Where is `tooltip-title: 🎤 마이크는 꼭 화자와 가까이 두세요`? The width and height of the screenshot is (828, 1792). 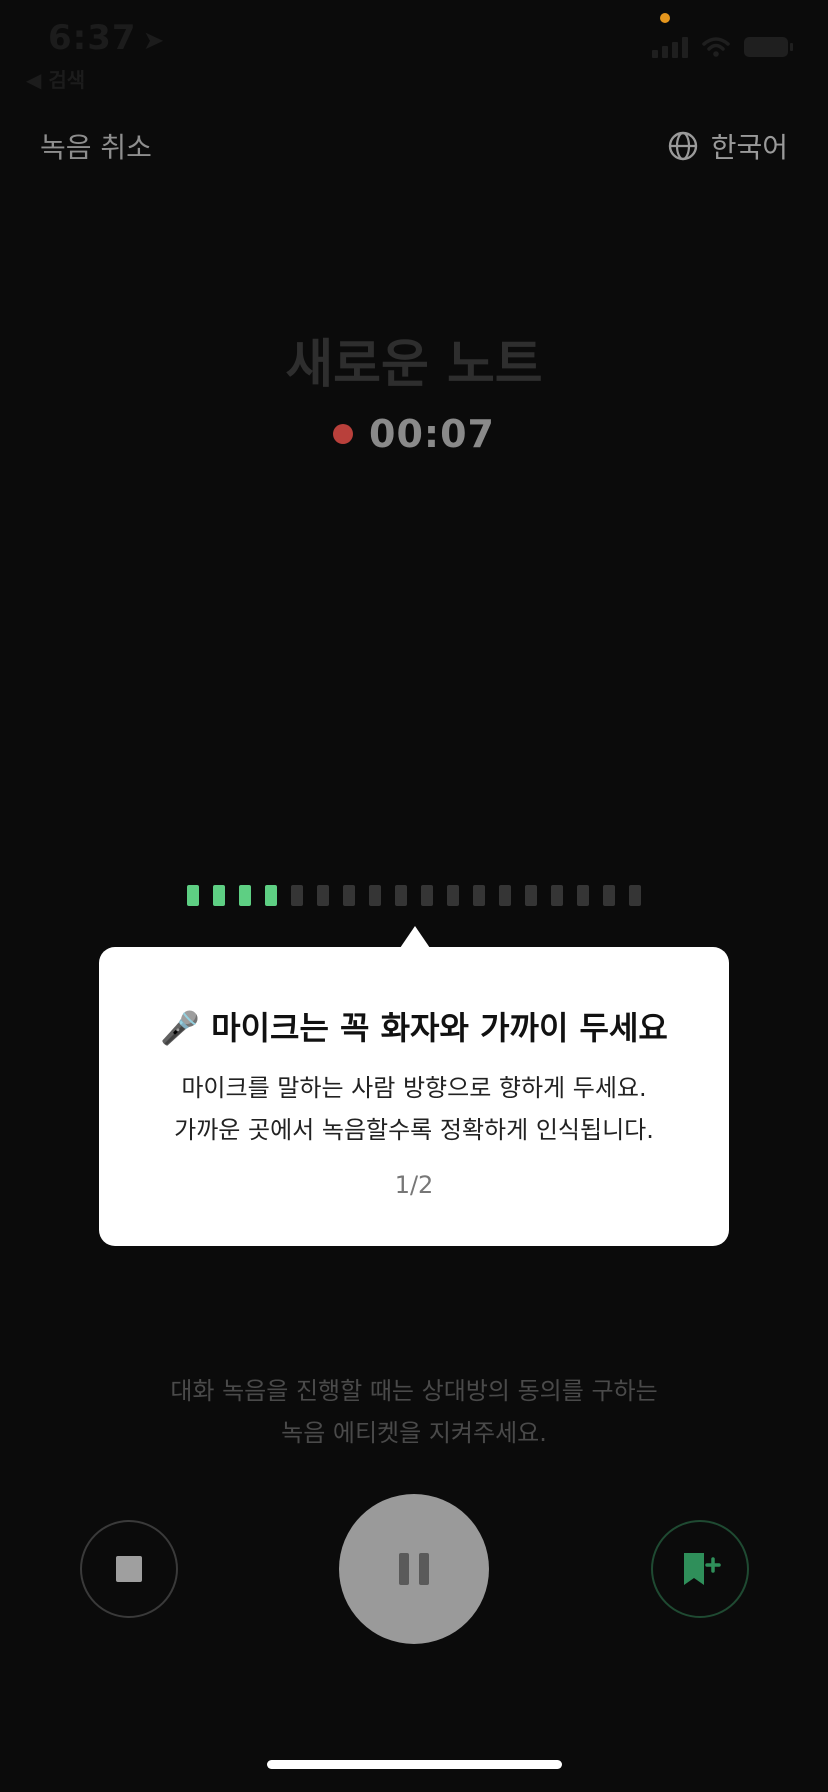 tooltip-title: 🎤 마이크는 꼭 화자와 가까이 두세요 is located at coordinates (414, 1028).